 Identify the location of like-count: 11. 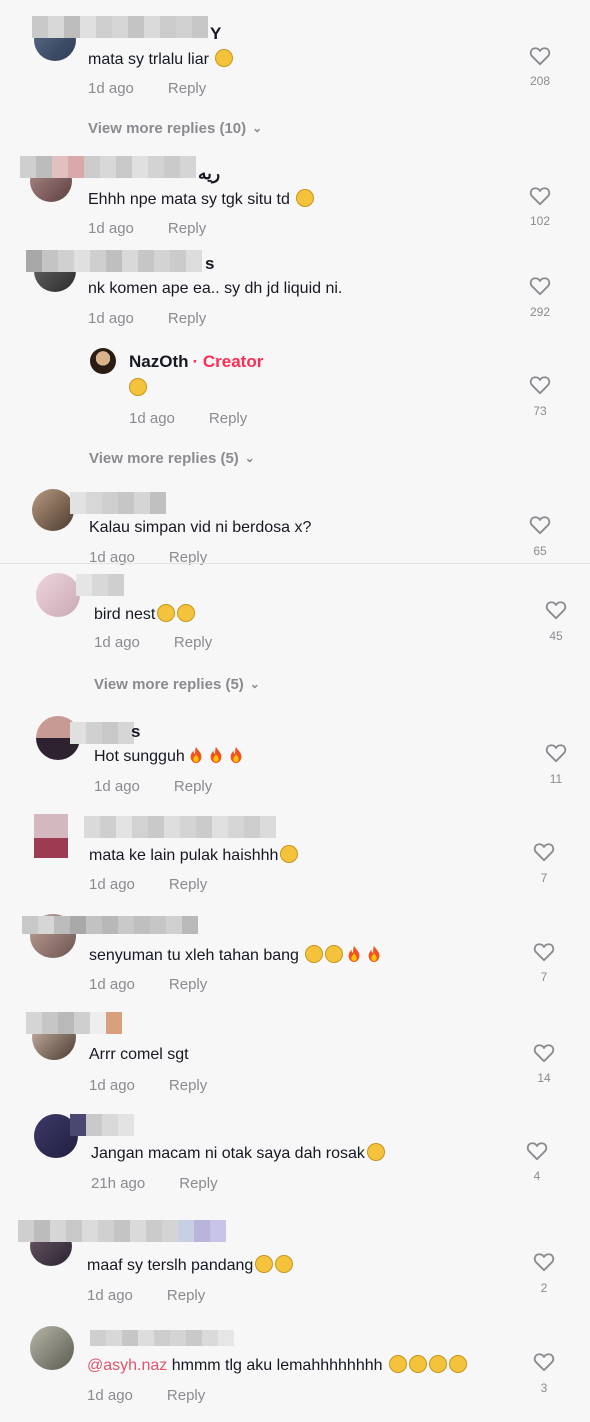
(556, 779).